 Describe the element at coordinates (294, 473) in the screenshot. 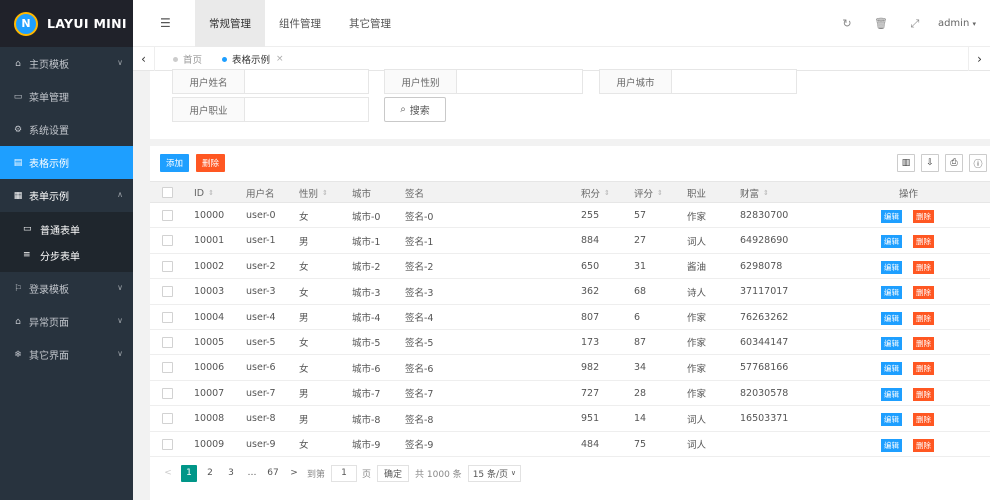

I see `next-page-button: >` at that location.